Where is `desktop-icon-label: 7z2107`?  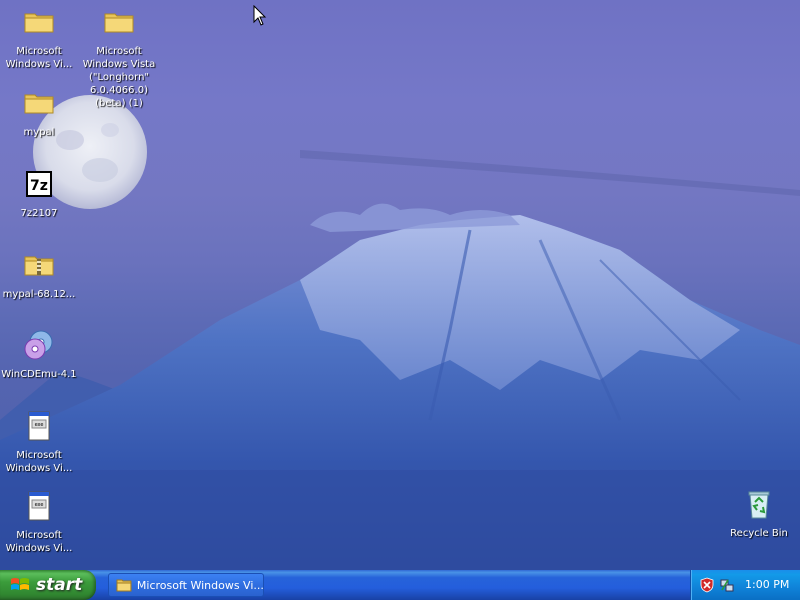
desktop-icon-label: 7z2107 is located at coordinates (39, 213).